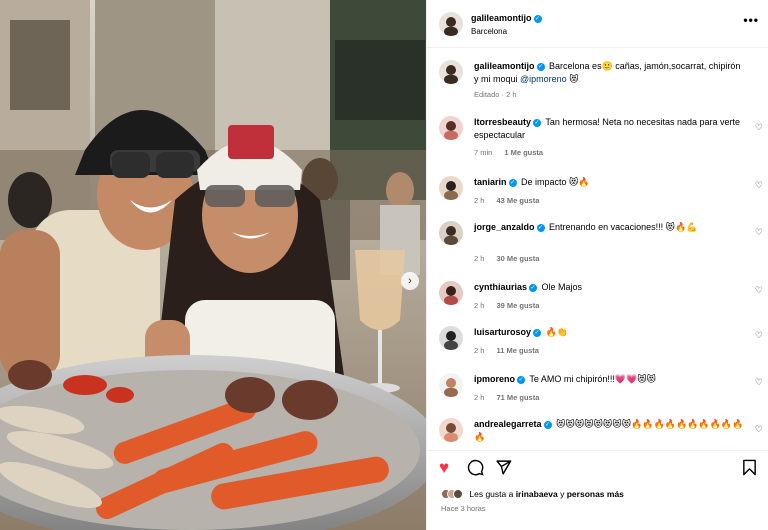 The image size is (768, 530). Describe the element at coordinates (597, 193) in the screenshot. I see `comment-item: taniarin ✓ De impacto 😻🔥 2 h 43 Me gusta ♡` at that location.